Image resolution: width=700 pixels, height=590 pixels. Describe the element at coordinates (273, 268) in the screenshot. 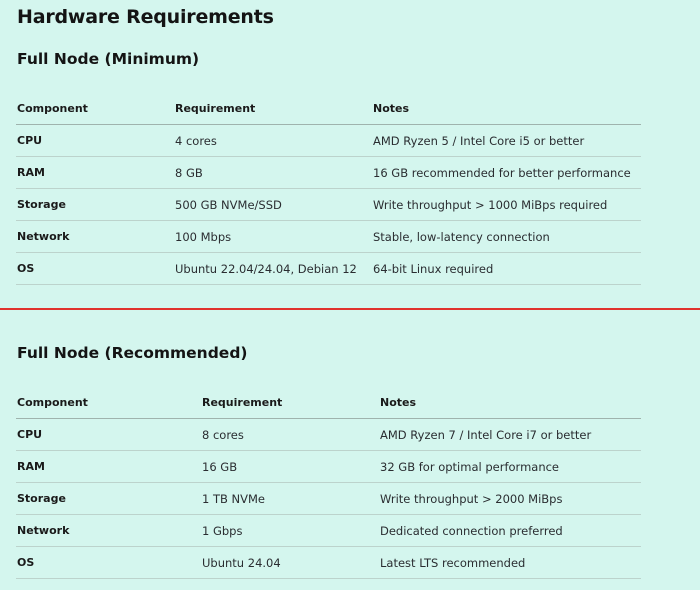

I see `requirement-cell: Ubuntu 22.04/24.04, Debian 12` at that location.